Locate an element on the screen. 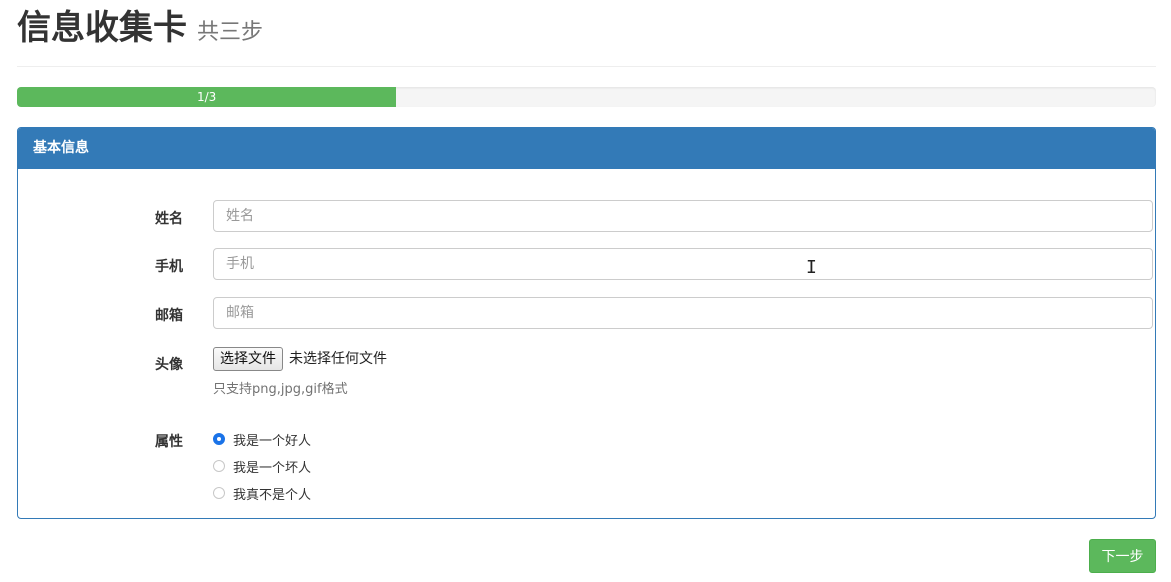 The image size is (1171, 582). radio-label: 我是一个坏人 is located at coordinates (272, 468).